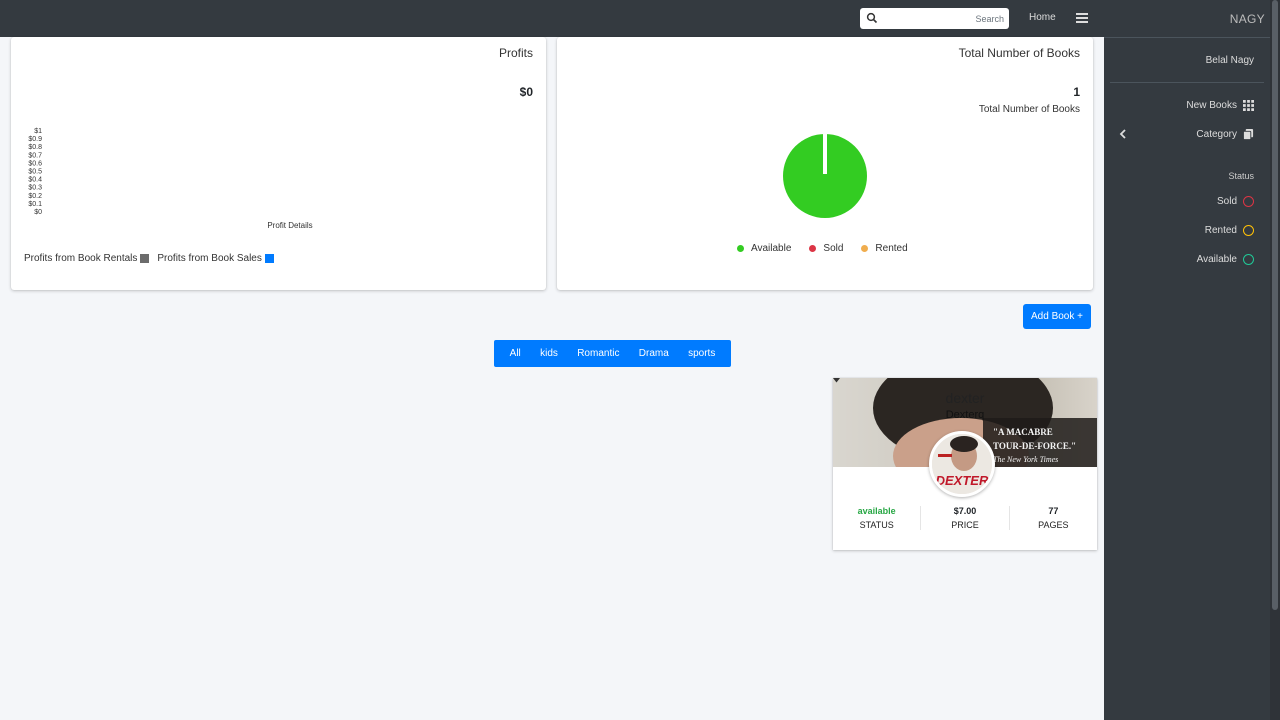  I want to click on books-count-value: 1, so click(1076, 92).